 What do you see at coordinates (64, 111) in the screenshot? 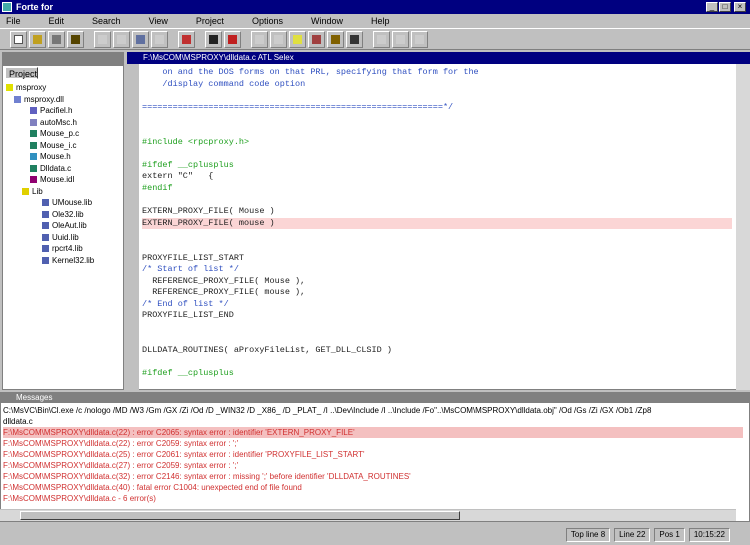
I see `tree-file: Pacifiel.h` at bounding box center [64, 111].